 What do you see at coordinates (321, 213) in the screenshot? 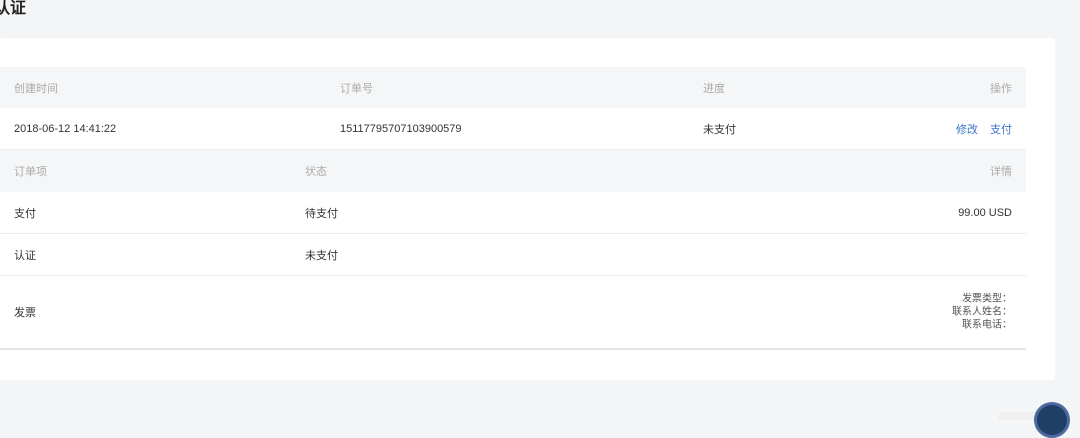
I see `item-status: 待支付` at bounding box center [321, 213].